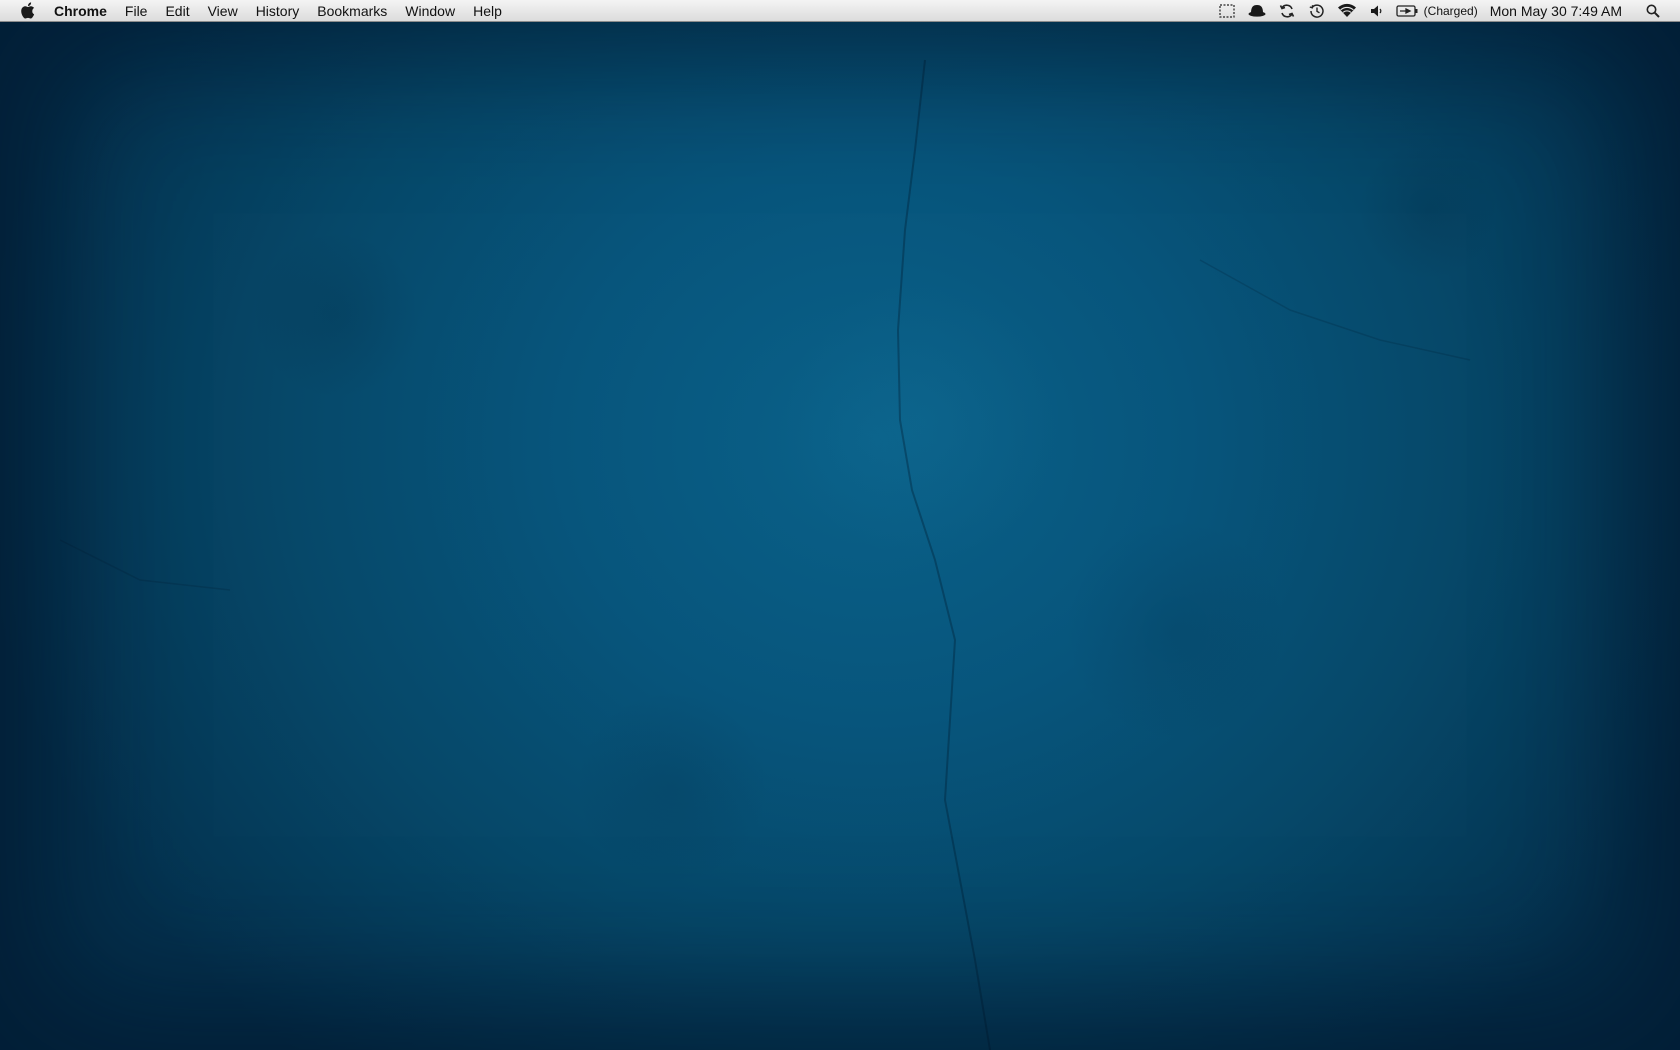 This screenshot has height=1050, width=1680. I want to click on menu-help: Help, so click(487, 10).